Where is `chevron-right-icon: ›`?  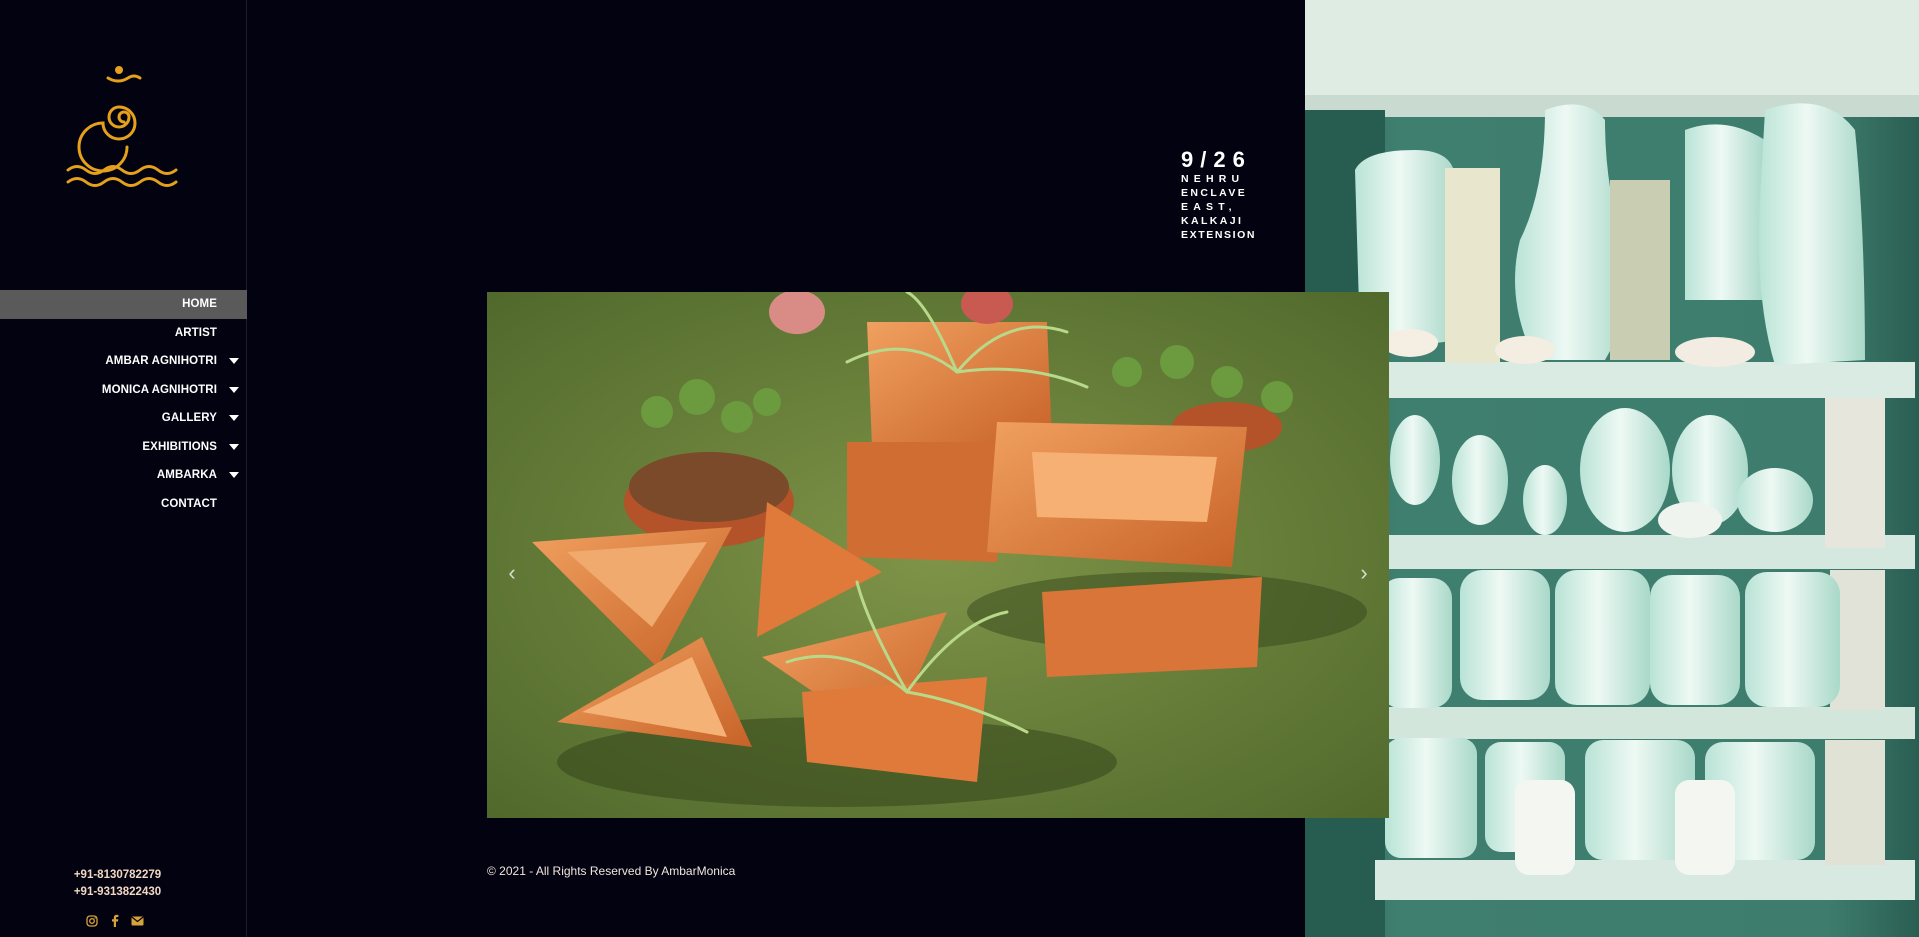
chevron-right-icon: › is located at coordinates (1364, 573).